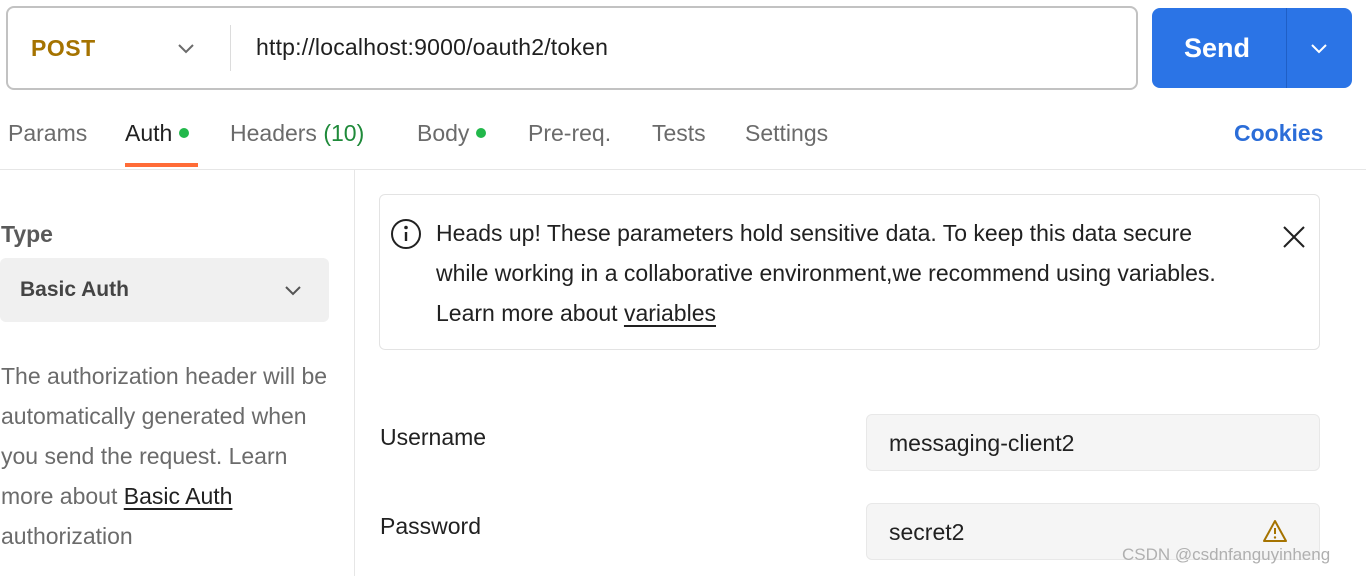 The image size is (1366, 576). I want to click on headers-count: (10), so click(344, 133).